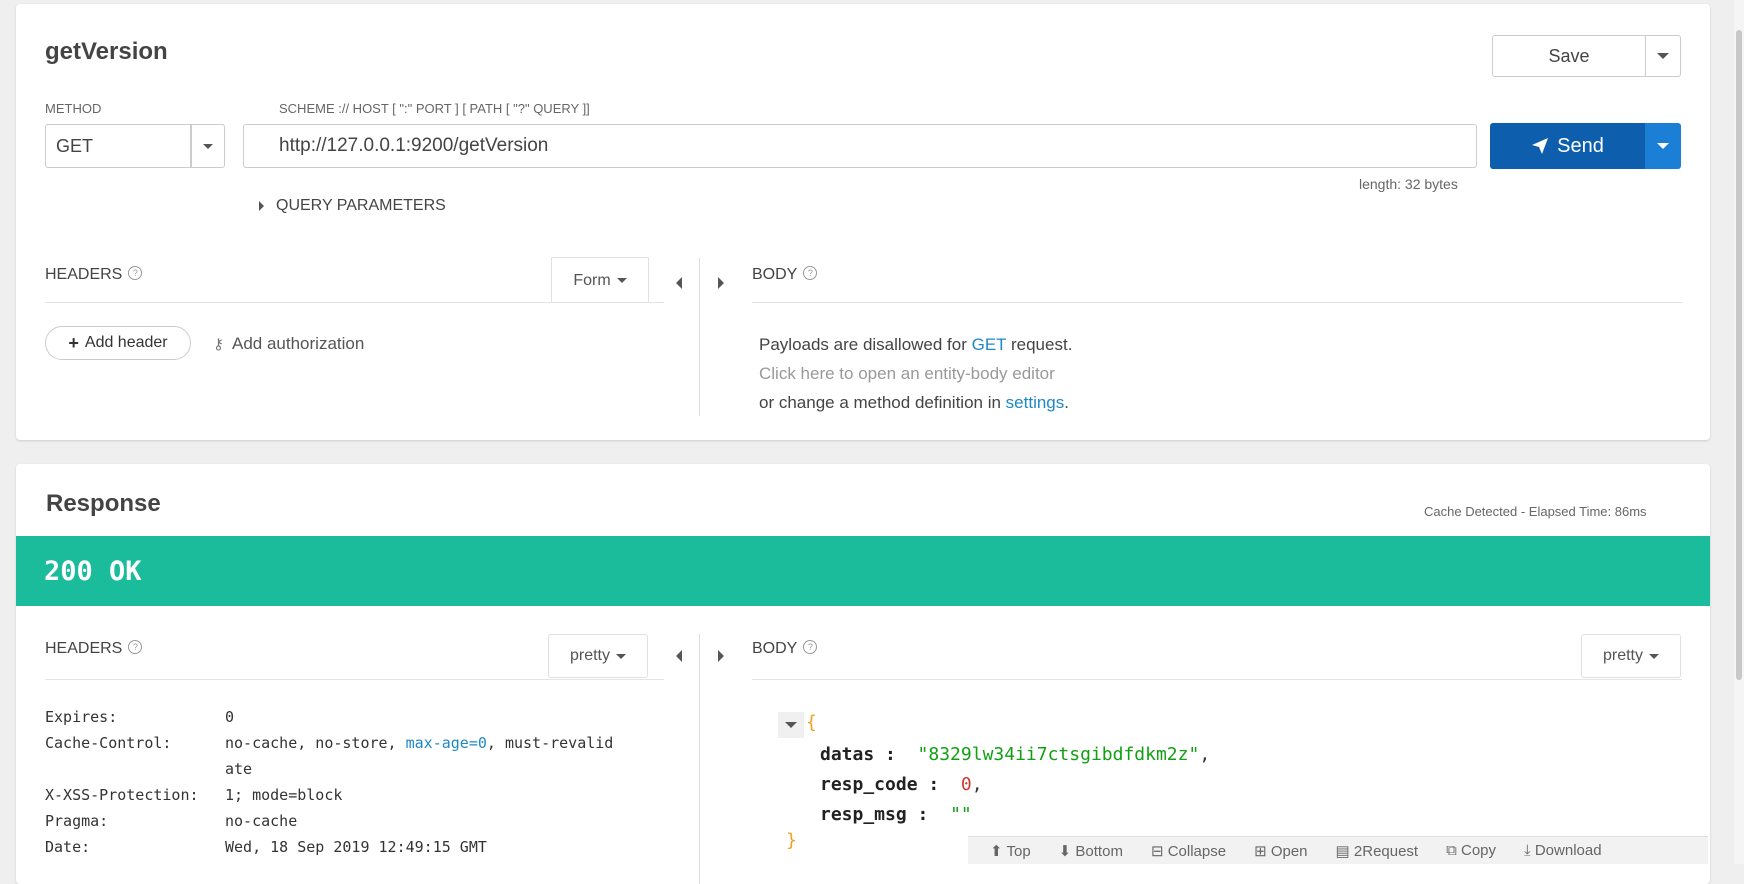  I want to click on open-entity-body-editor-link: Click here to open an entity-body editor, so click(915, 373).